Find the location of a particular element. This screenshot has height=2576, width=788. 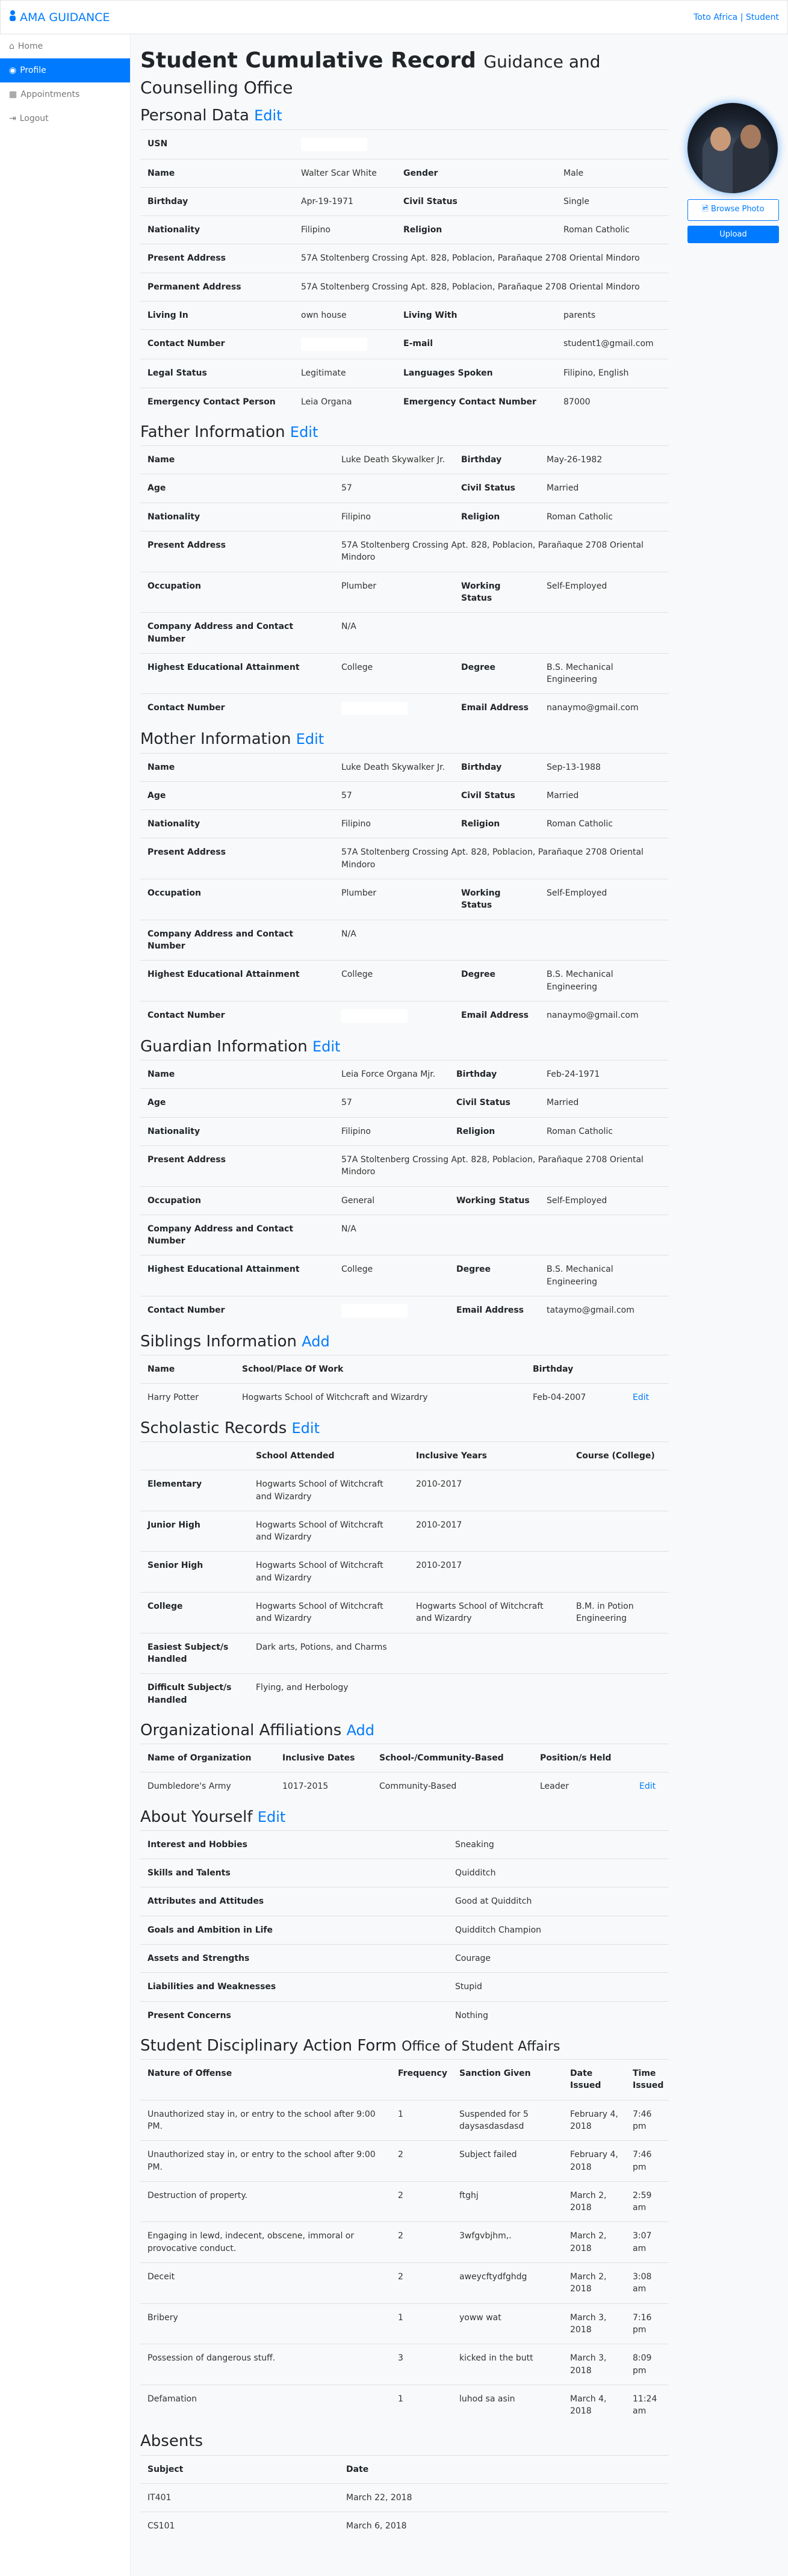

field-label: Contact Number is located at coordinates (217, 344).